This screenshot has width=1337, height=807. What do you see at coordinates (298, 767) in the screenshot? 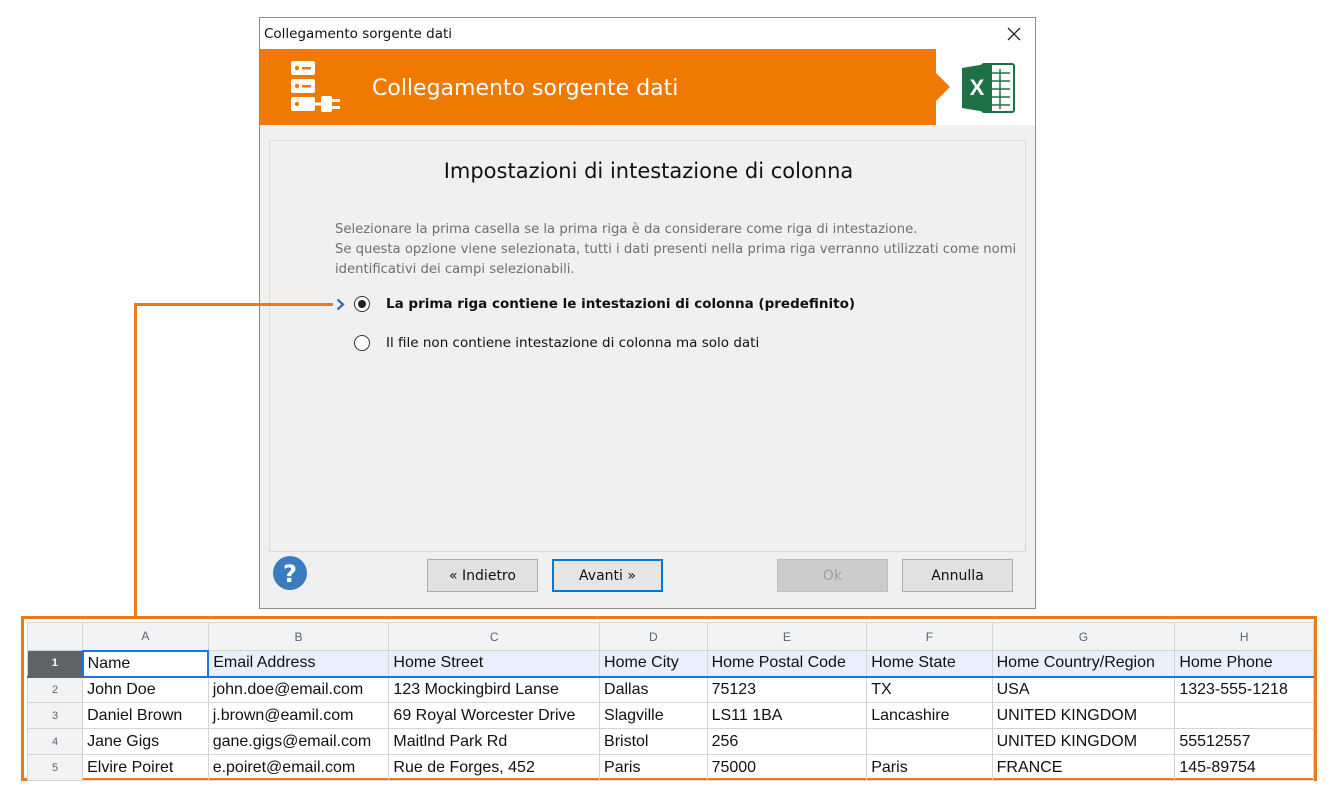
I see `cell: e.poiret@email.com` at bounding box center [298, 767].